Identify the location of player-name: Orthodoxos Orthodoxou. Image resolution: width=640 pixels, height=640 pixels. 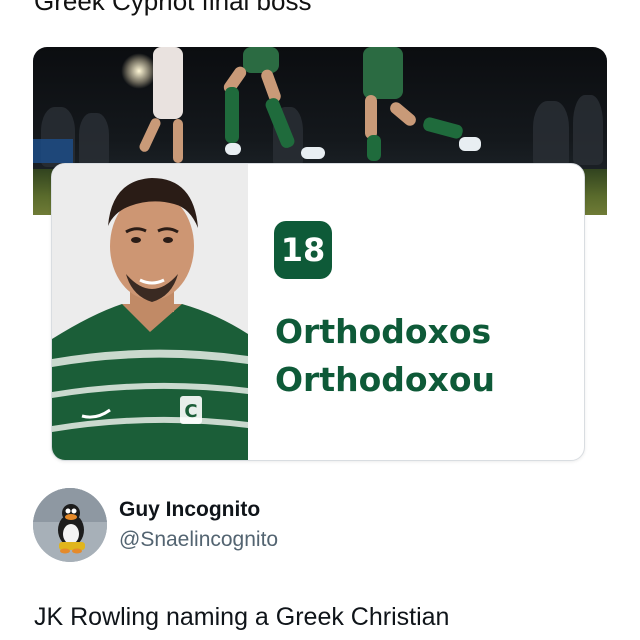
(385, 356).